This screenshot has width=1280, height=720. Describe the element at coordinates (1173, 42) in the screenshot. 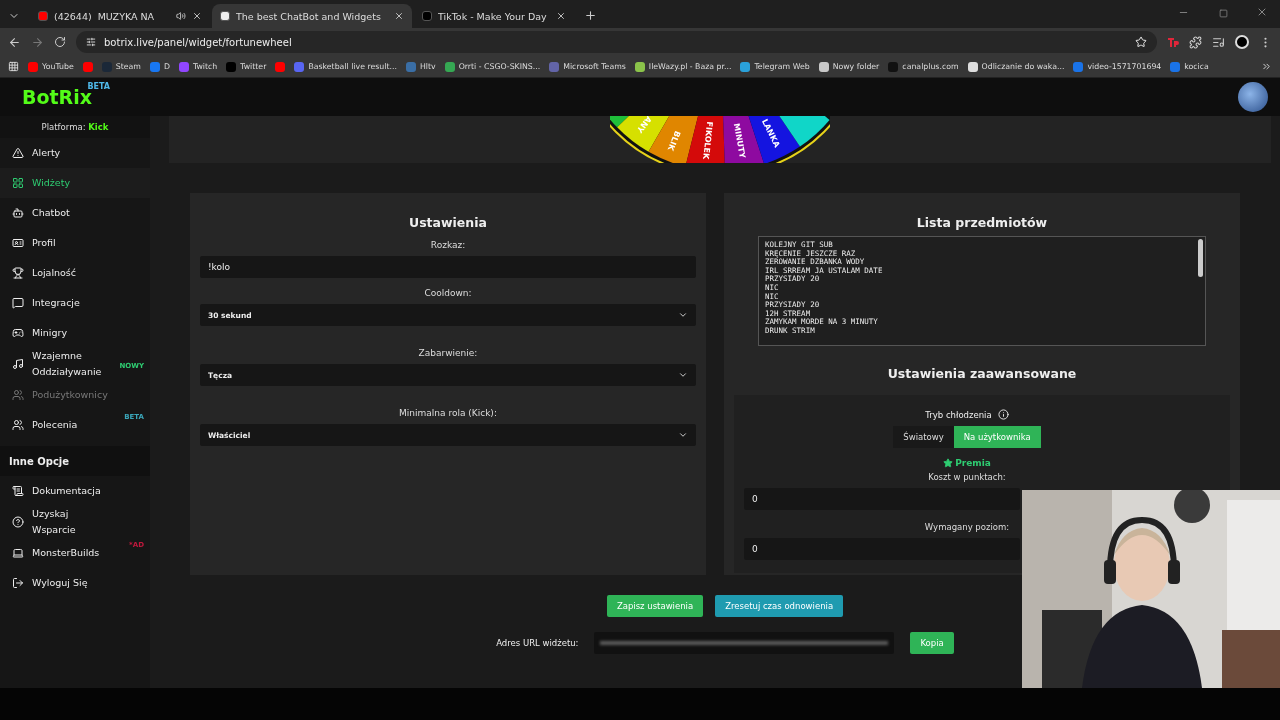

I see `extension-icon` at that location.